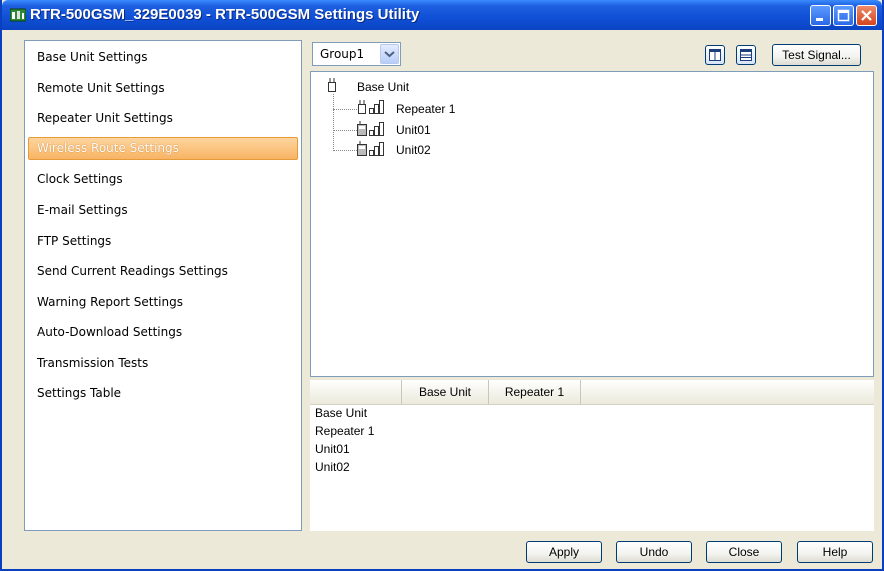  Describe the element at coordinates (332, 85) in the screenshot. I see `base-unit-icon` at that location.